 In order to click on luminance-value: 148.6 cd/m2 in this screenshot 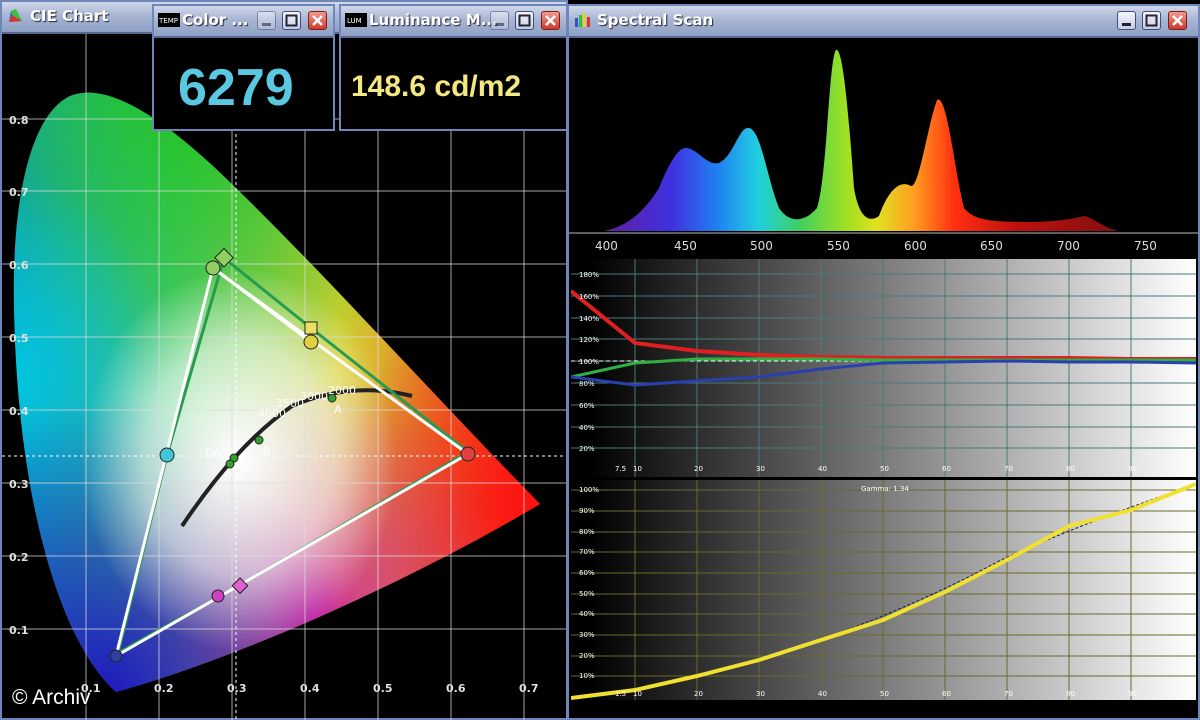, I will do `click(436, 86)`.